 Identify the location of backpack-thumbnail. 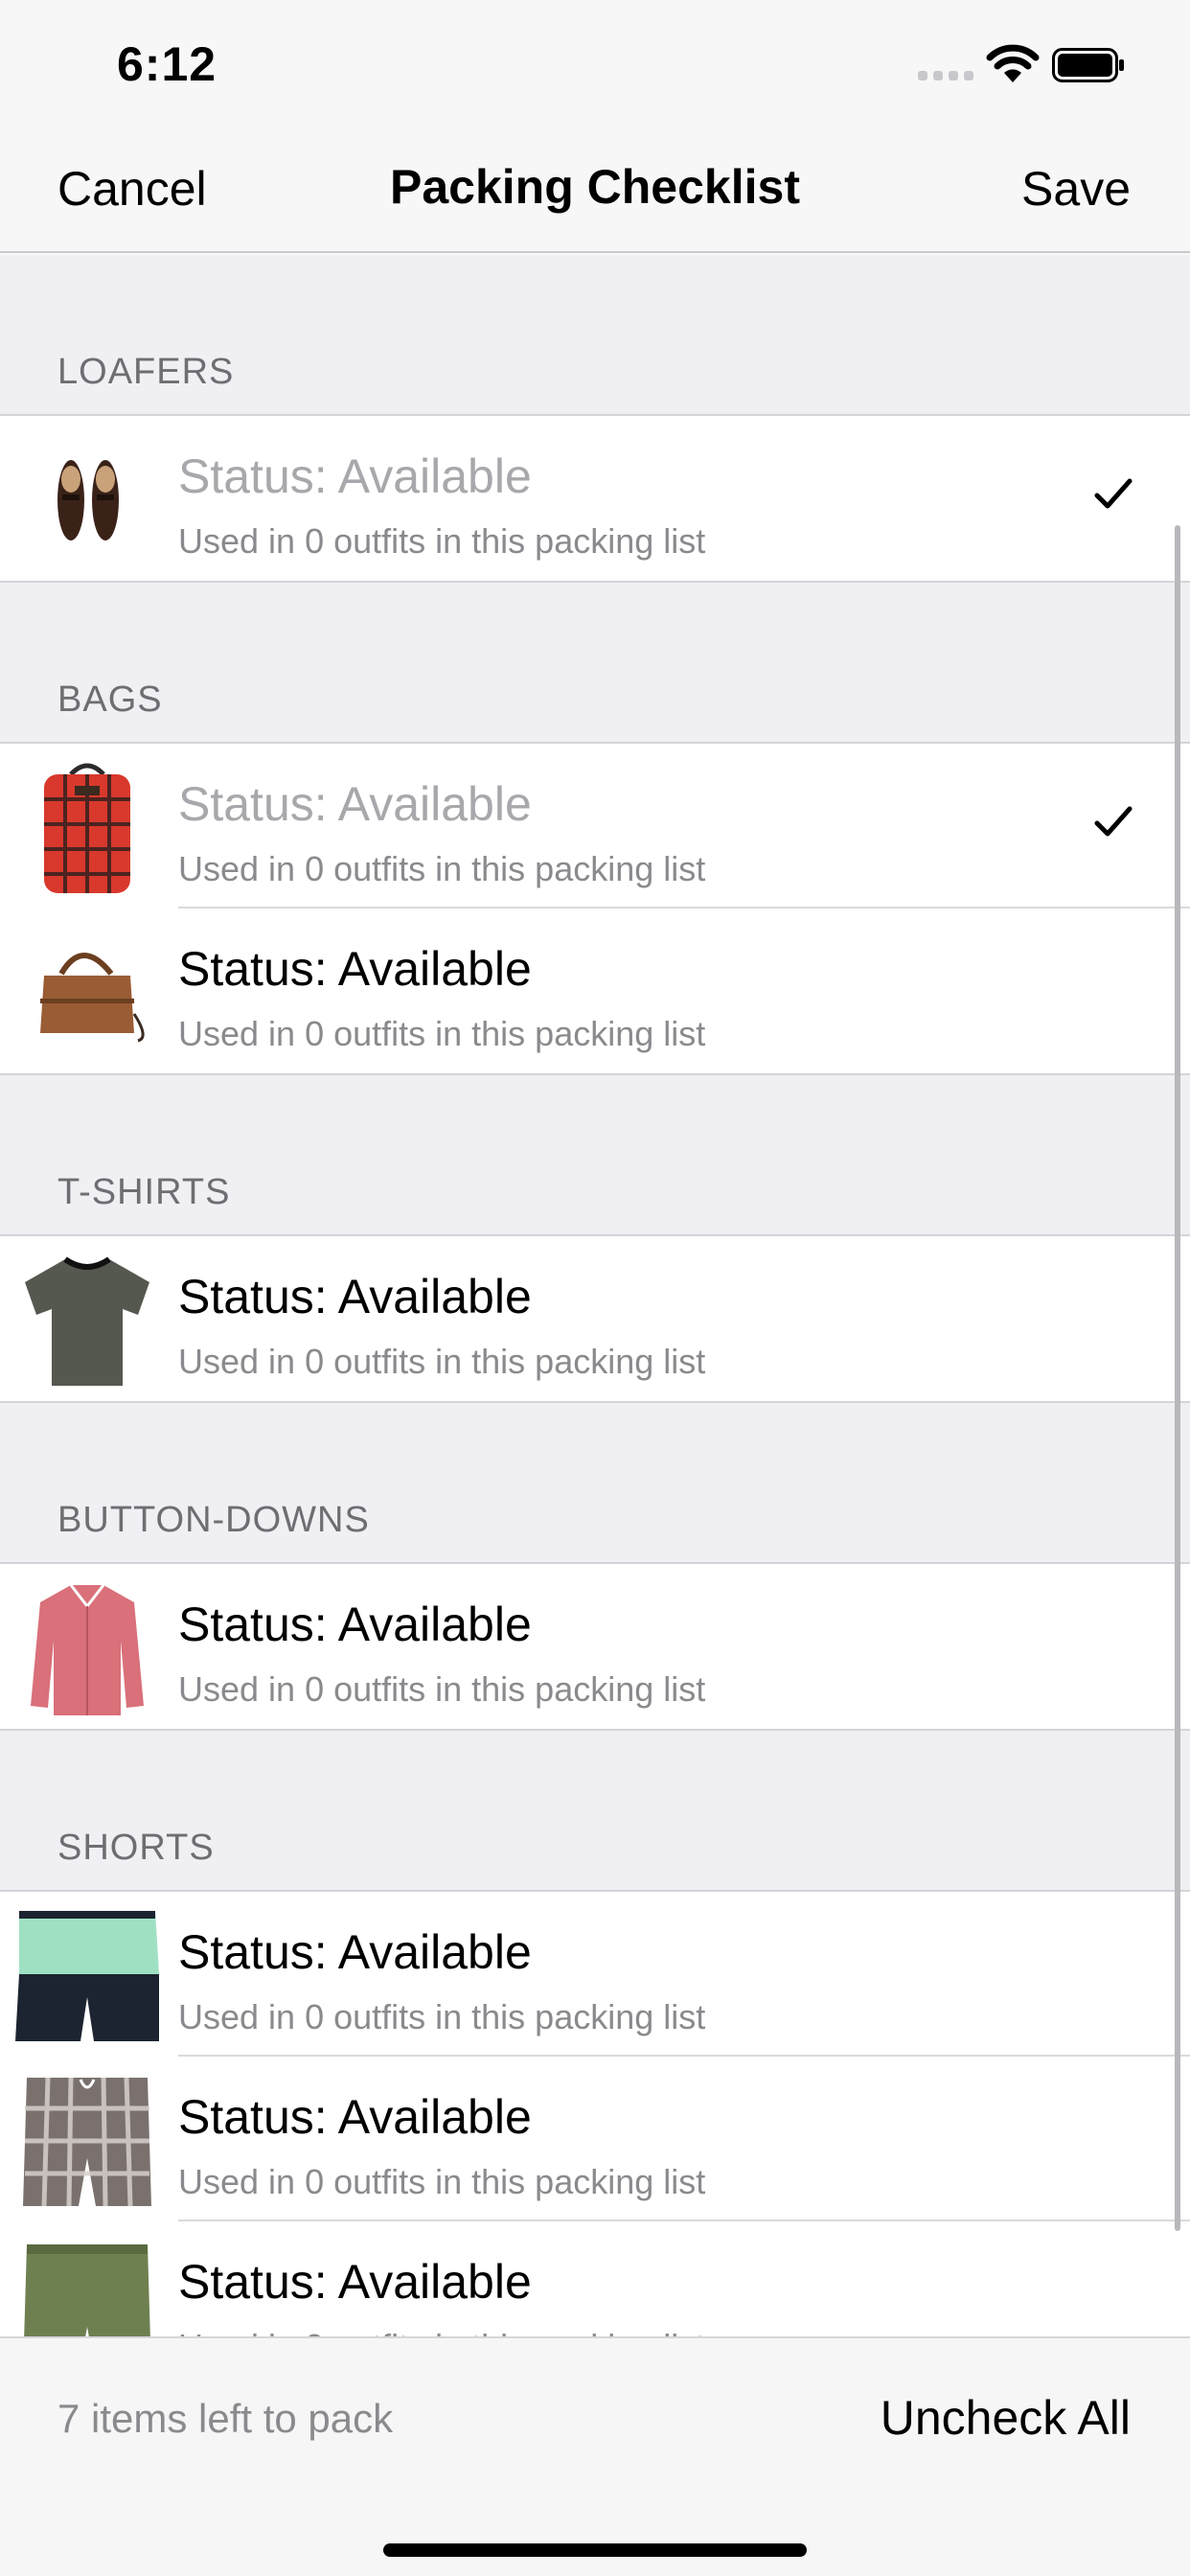
(87, 828).